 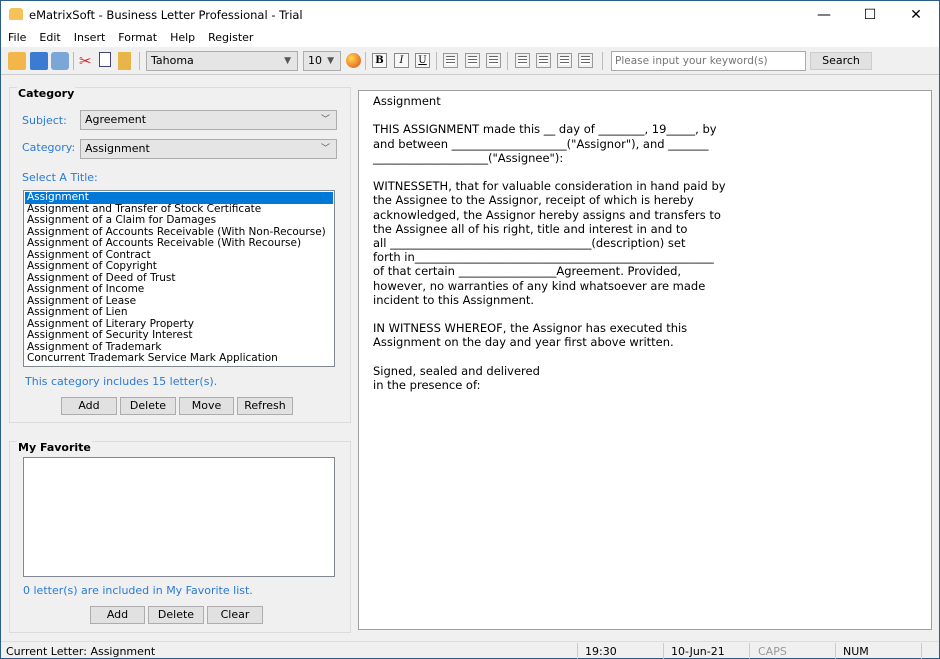 What do you see at coordinates (89, 38) in the screenshot?
I see `menu-insert: Insert` at bounding box center [89, 38].